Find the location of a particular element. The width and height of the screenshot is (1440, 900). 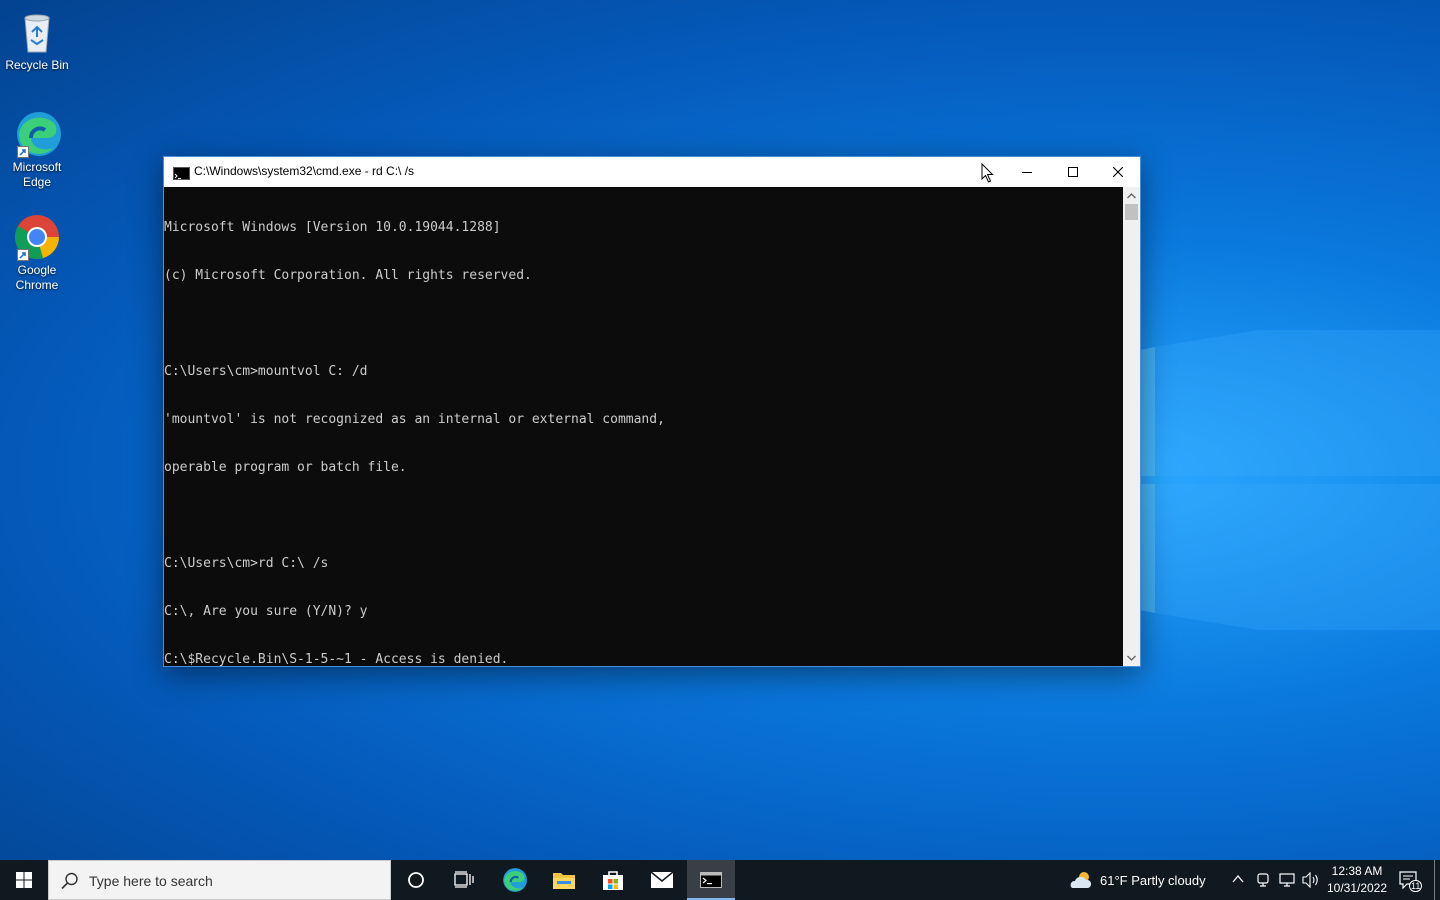

cmd-title: C:\Windows\system32\cmd.exe - rd C:\ /s is located at coordinates (304, 171).